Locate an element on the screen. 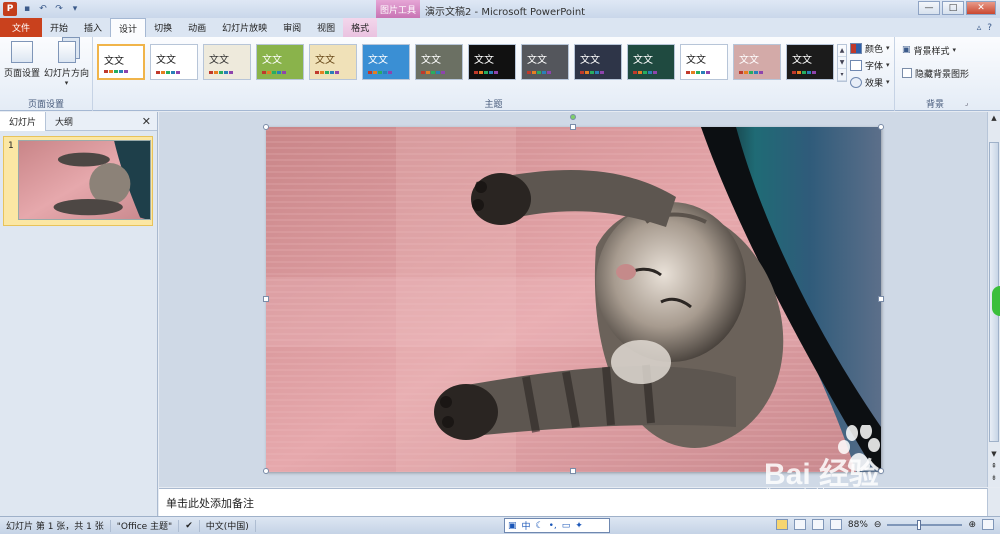 This screenshot has width=1000, height=534. tab-file: 文件 is located at coordinates (21, 27).